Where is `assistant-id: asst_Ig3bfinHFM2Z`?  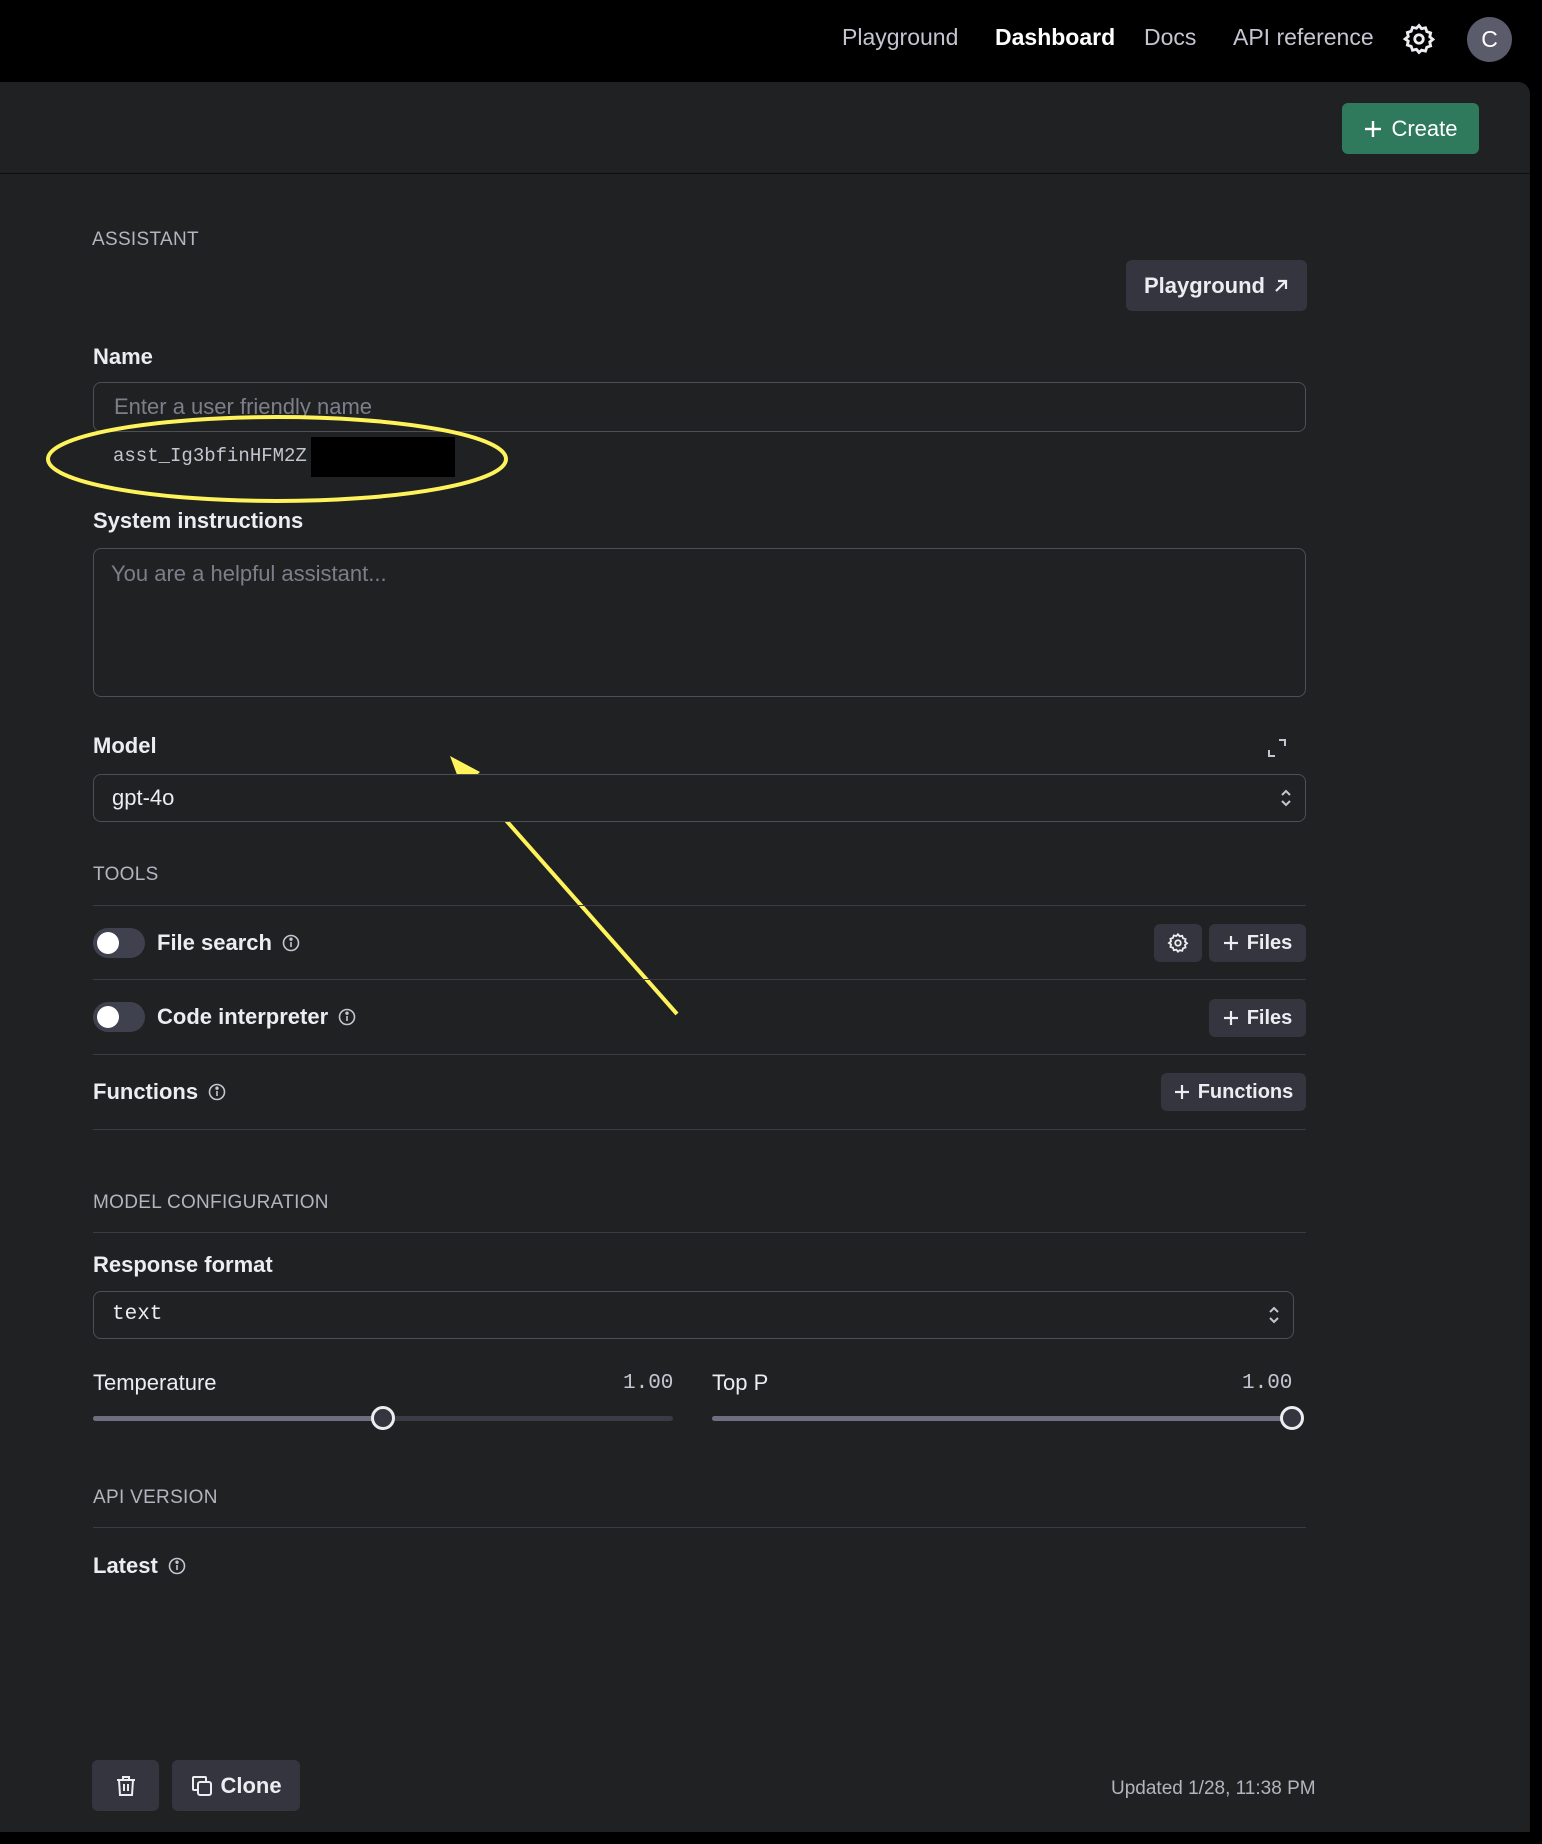
assistant-id: asst_Ig3bfinHFM2Z is located at coordinates (210, 456).